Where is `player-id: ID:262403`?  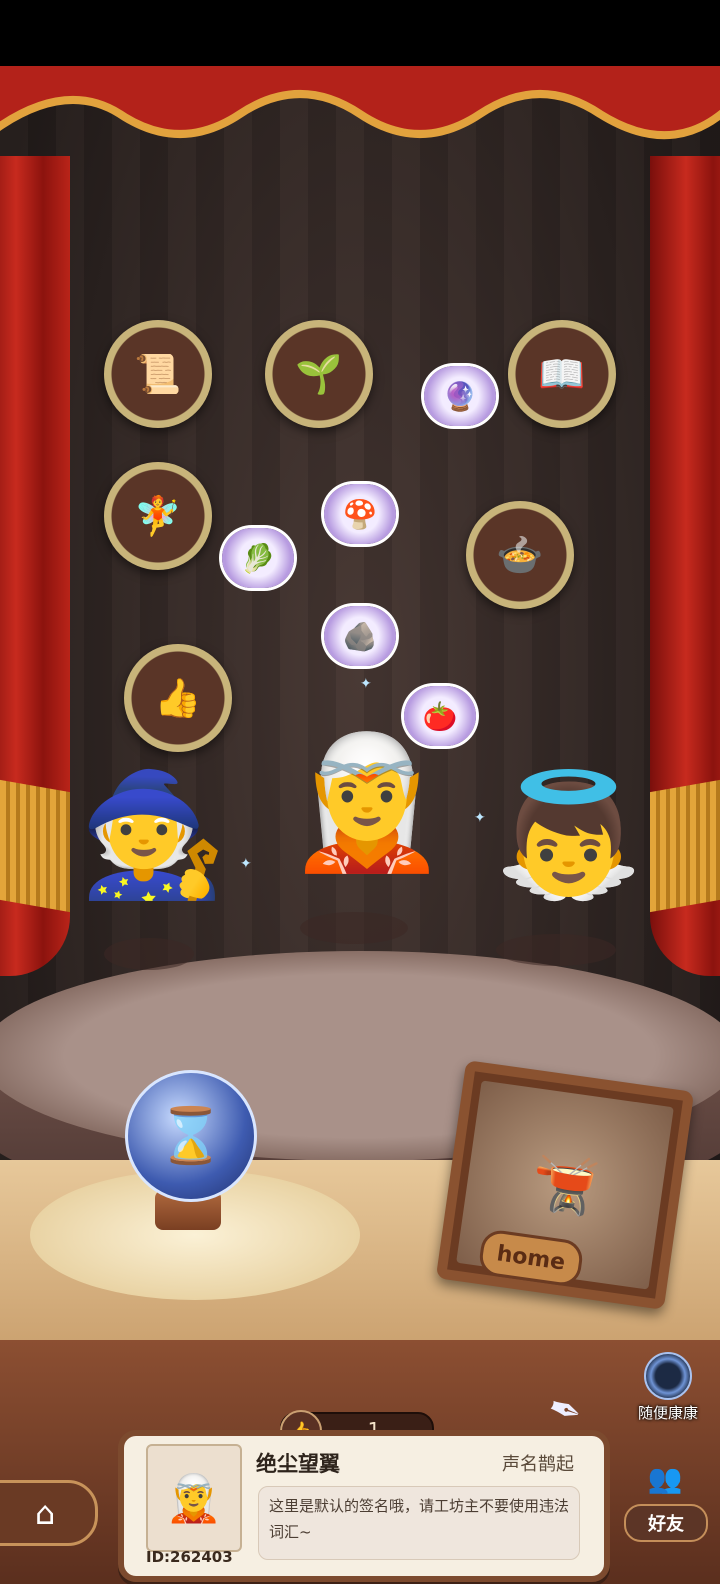
player-id: ID:262403 is located at coordinates (189, 1557).